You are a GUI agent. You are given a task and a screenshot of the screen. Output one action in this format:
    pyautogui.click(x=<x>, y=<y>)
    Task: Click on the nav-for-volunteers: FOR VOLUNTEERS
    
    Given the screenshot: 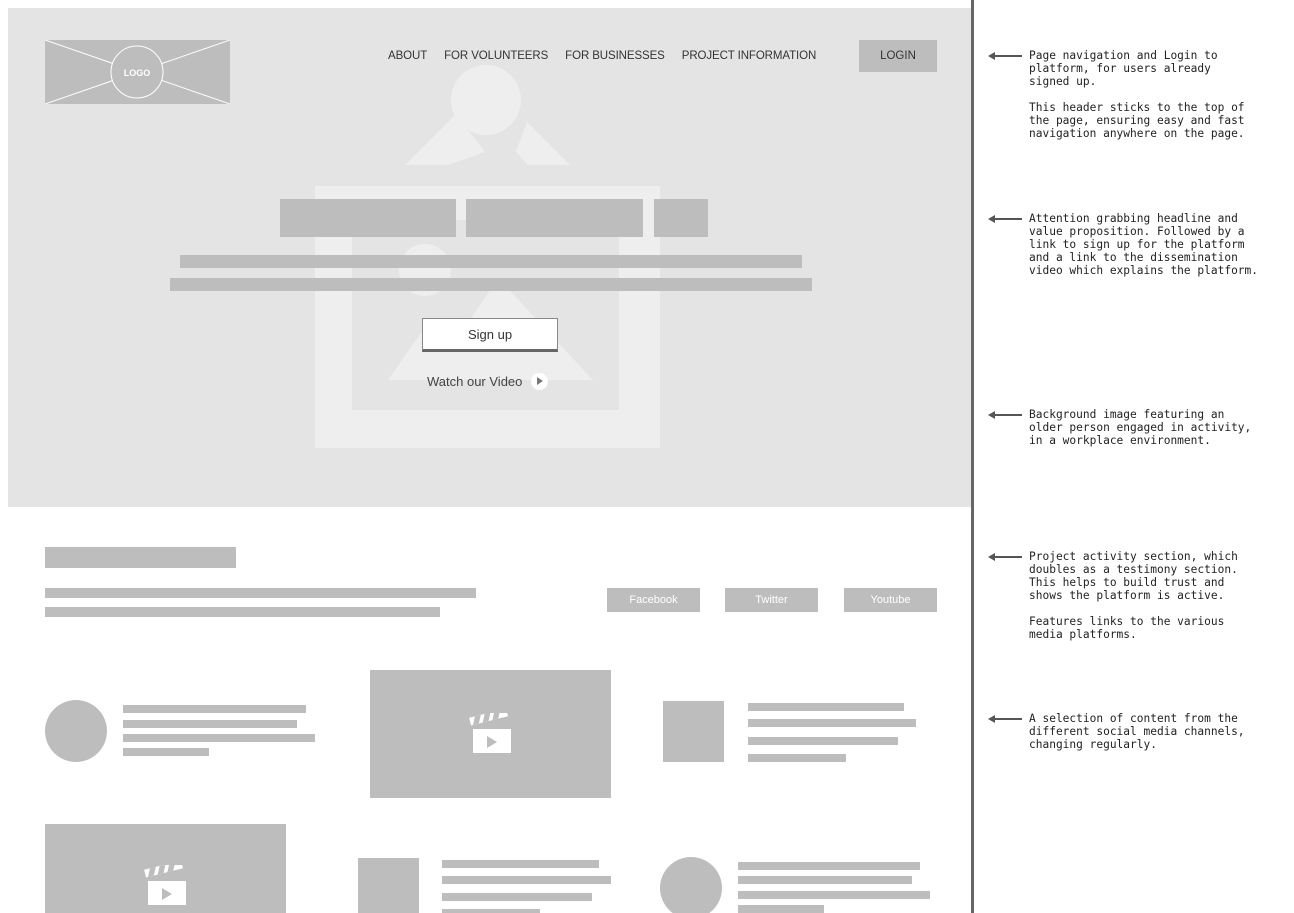 What is the action you would take?
    pyautogui.click(x=496, y=56)
    